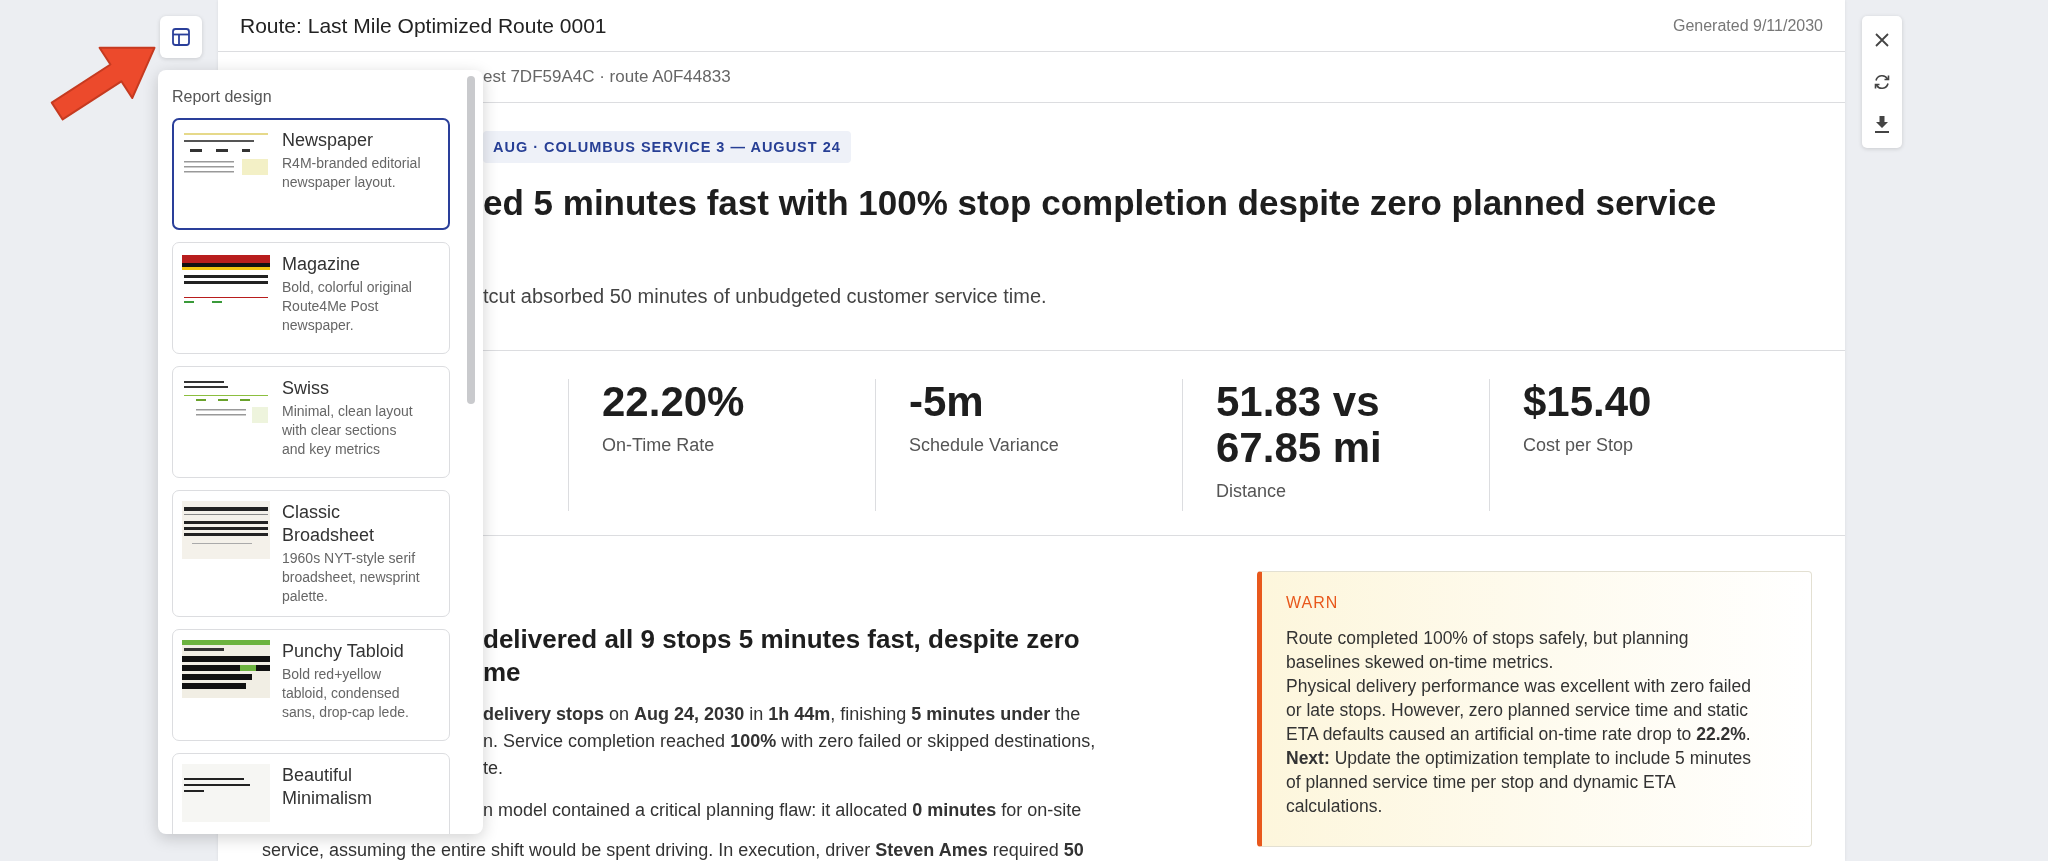  What do you see at coordinates (351, 577) in the screenshot?
I see `design-description: 1960s NYT-style serif broadsheet, newsprint palette.` at bounding box center [351, 577].